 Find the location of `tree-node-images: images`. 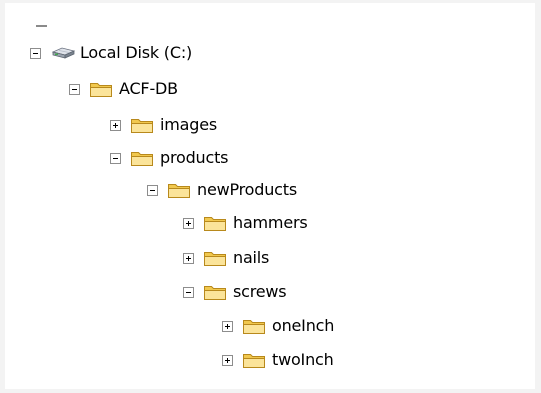

tree-node-images: images is located at coordinates (163, 125).